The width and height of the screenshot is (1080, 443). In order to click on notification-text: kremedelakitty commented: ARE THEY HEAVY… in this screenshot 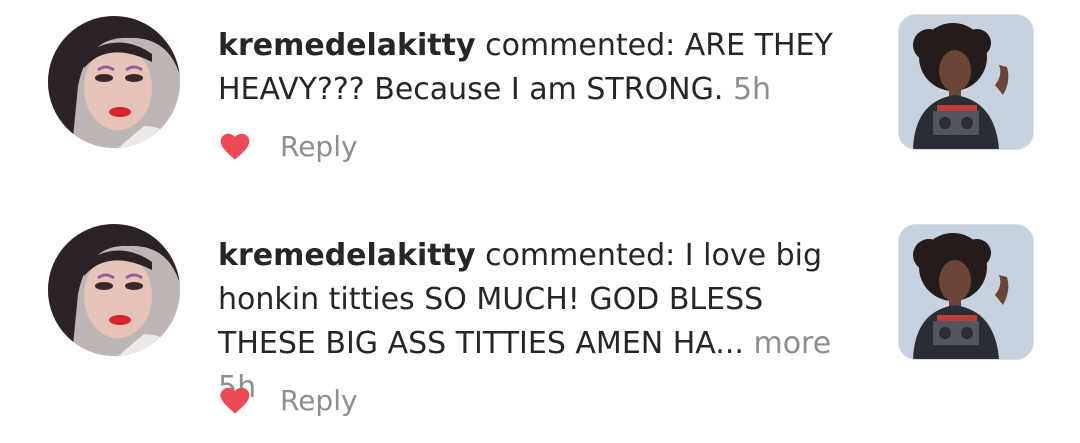, I will do `click(538, 68)`.